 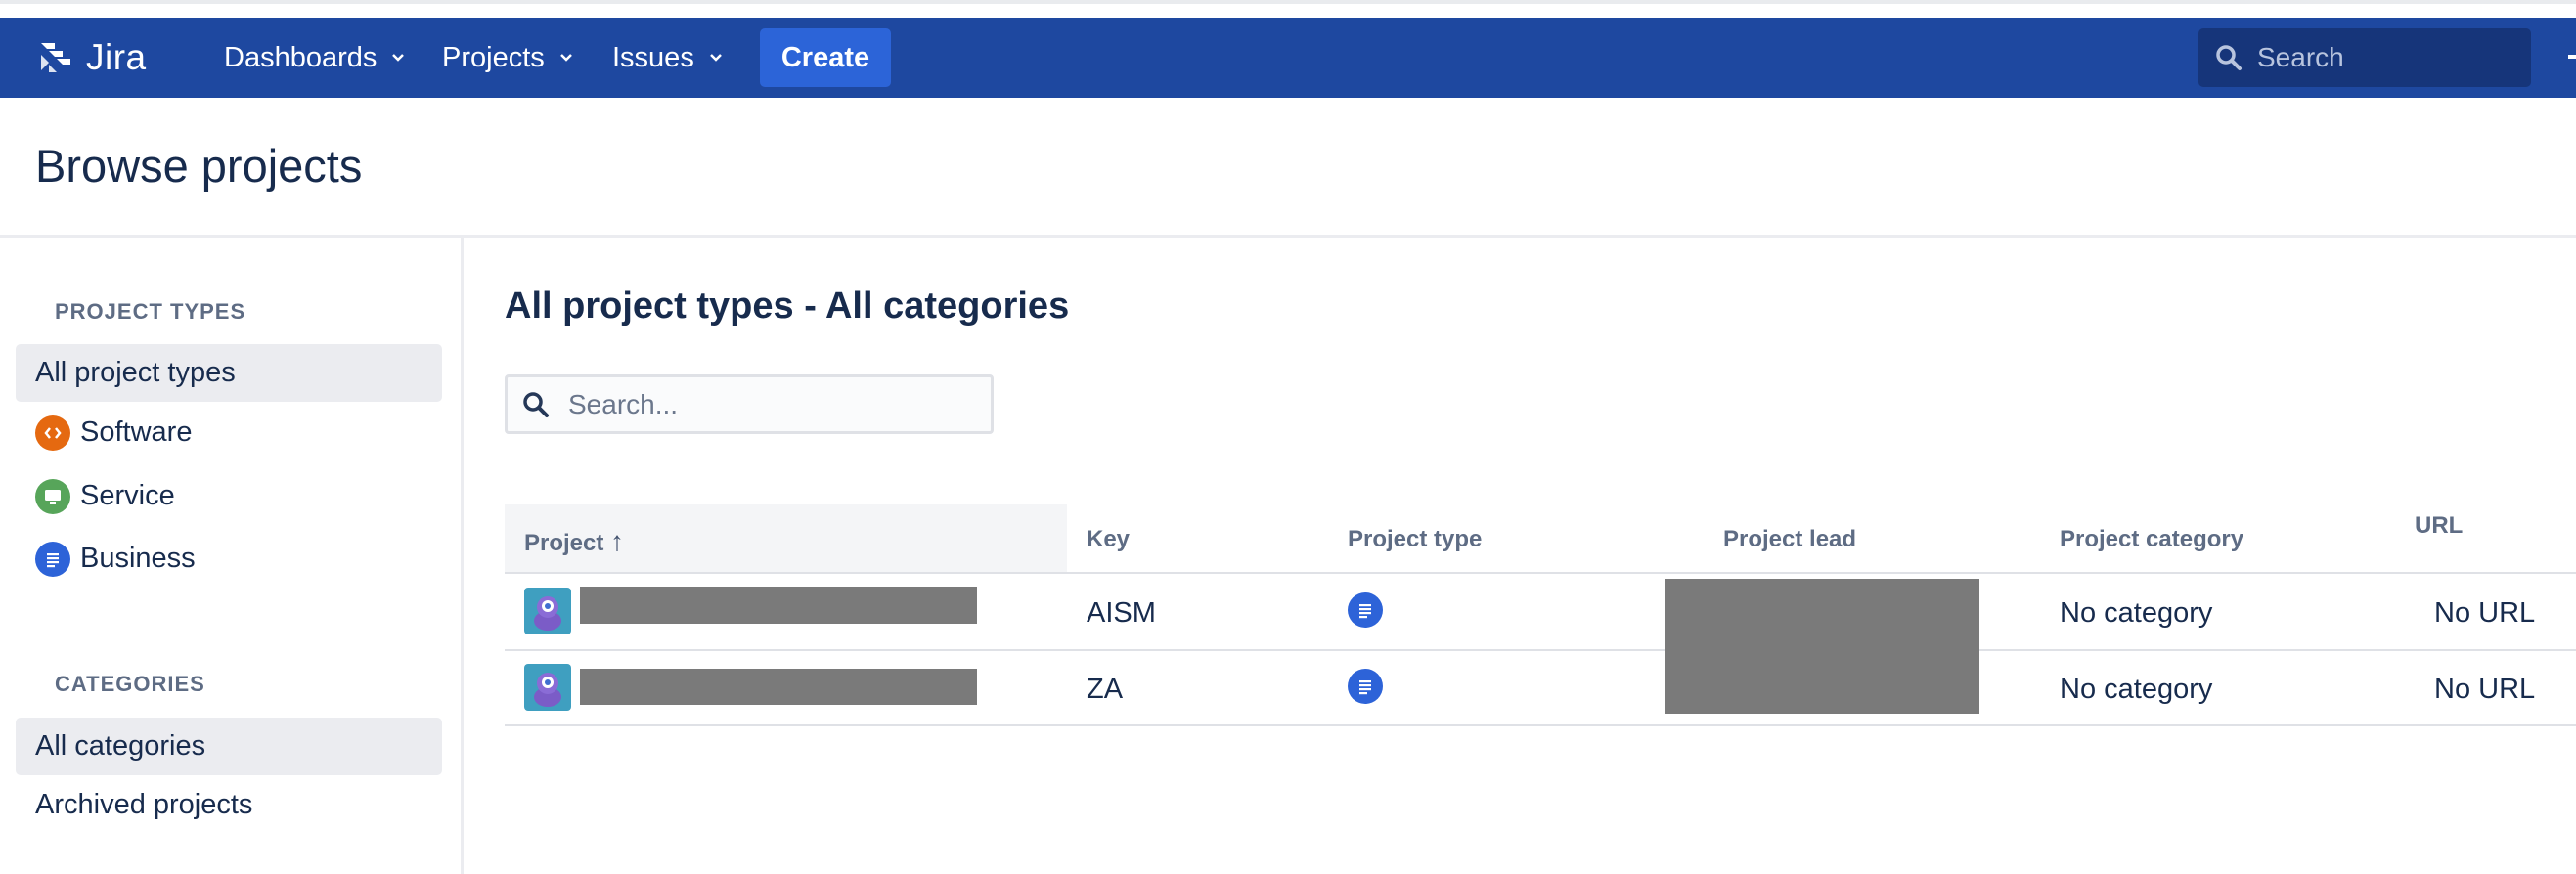 I want to click on sidebar-item-archived-projects: Archived projects, so click(x=229, y=805).